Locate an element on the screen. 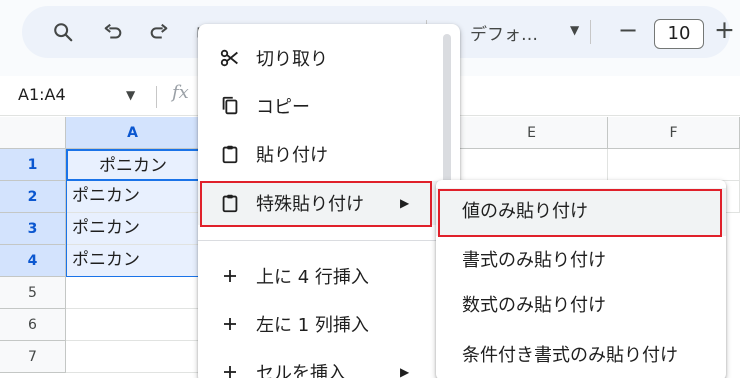 The image size is (740, 378). row-header-6: 6 is located at coordinates (33, 325).